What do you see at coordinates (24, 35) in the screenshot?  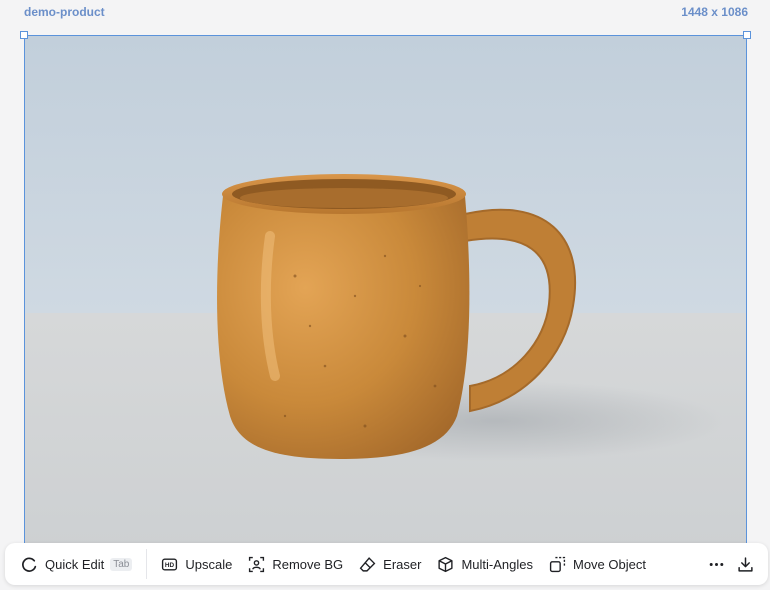 I see `resize-handle-top-left` at bounding box center [24, 35].